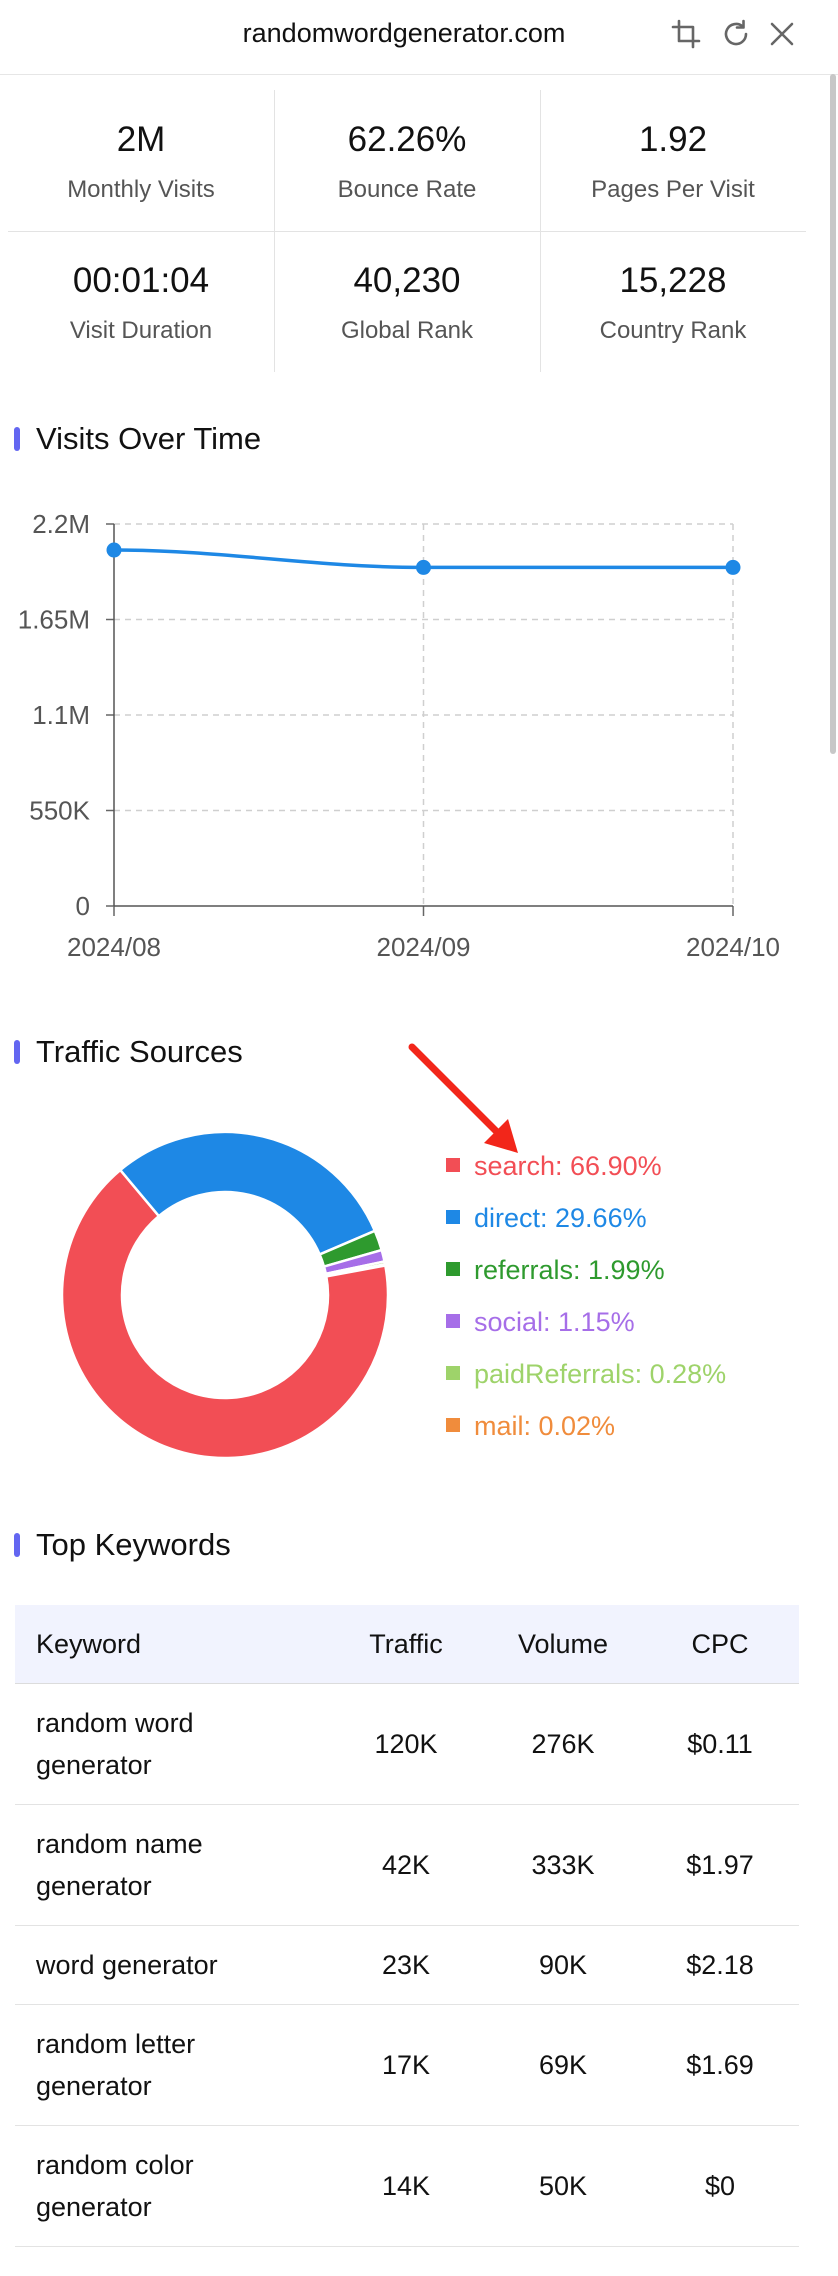 The width and height of the screenshot is (838, 2276). I want to click on traffic-cell: 23K, so click(406, 1965).